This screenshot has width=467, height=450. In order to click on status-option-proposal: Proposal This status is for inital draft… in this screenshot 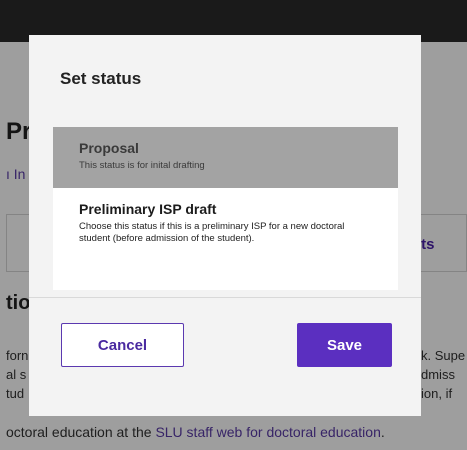, I will do `click(225, 157)`.